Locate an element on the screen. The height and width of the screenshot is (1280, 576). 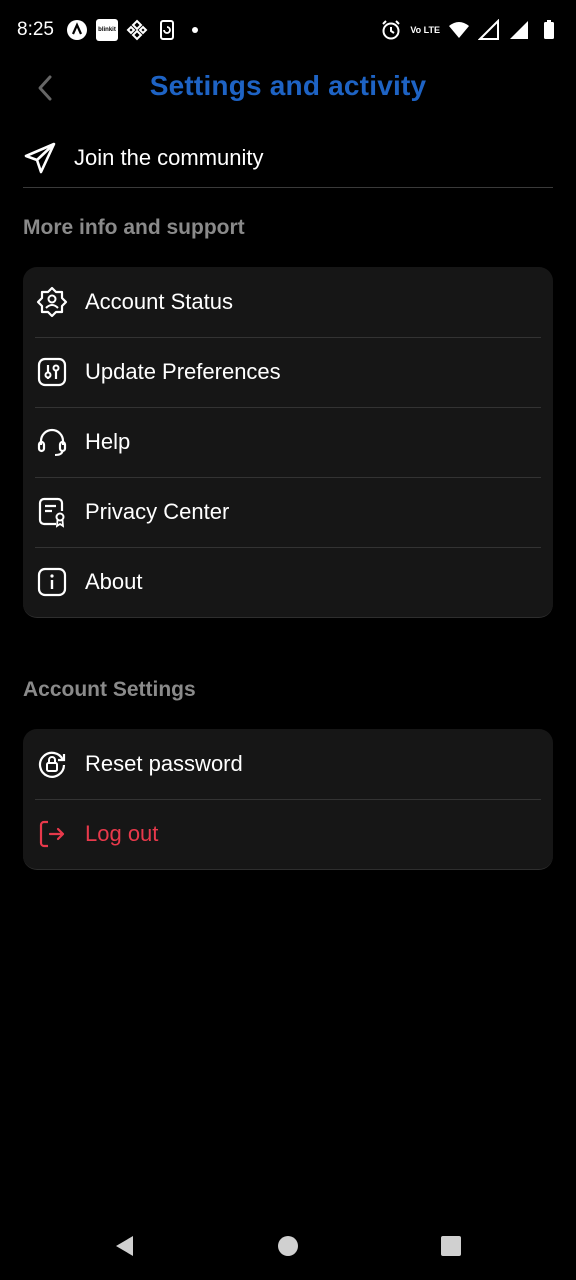
privacy-center-label: Privacy Center is located at coordinates (157, 511).